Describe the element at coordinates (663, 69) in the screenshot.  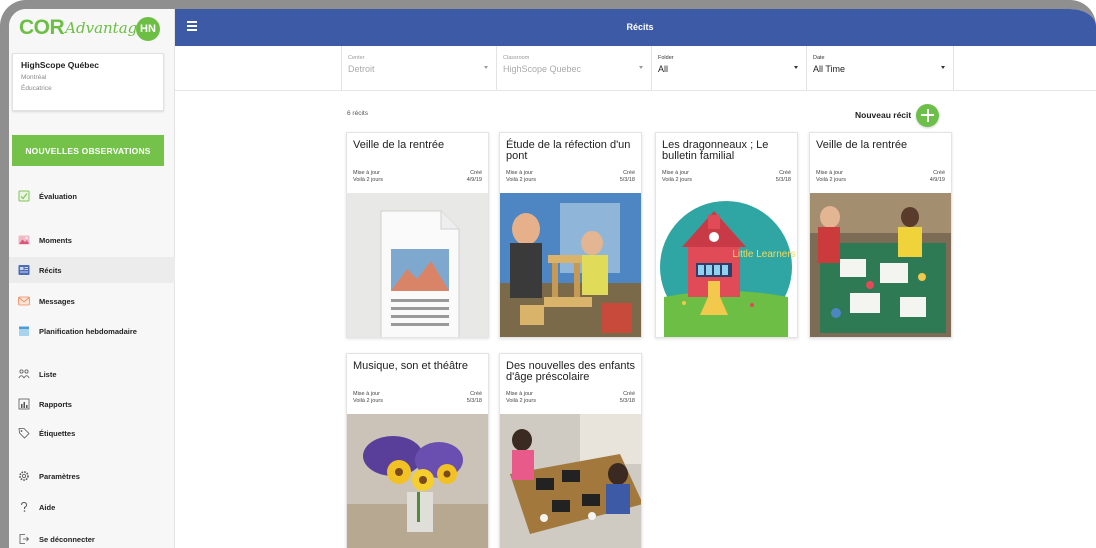
I see `folder-select-value: All` at that location.